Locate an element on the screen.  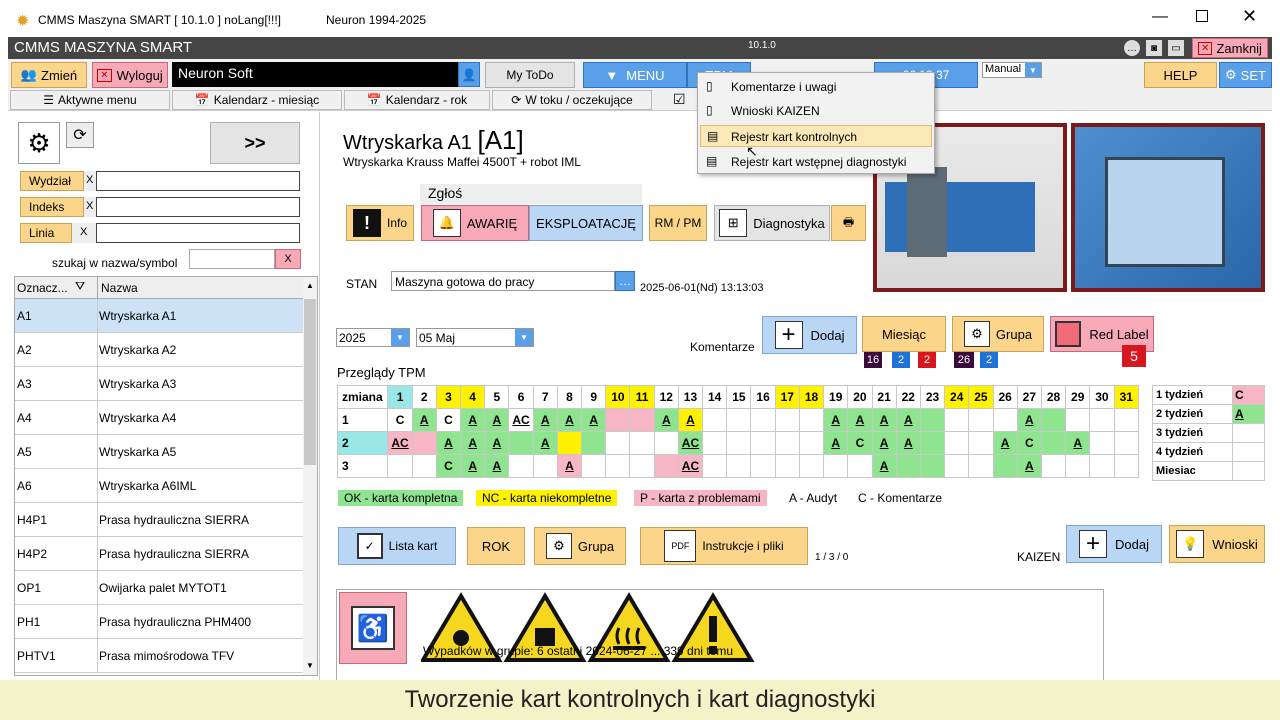
search-clear-button: X is located at coordinates (288, 259).